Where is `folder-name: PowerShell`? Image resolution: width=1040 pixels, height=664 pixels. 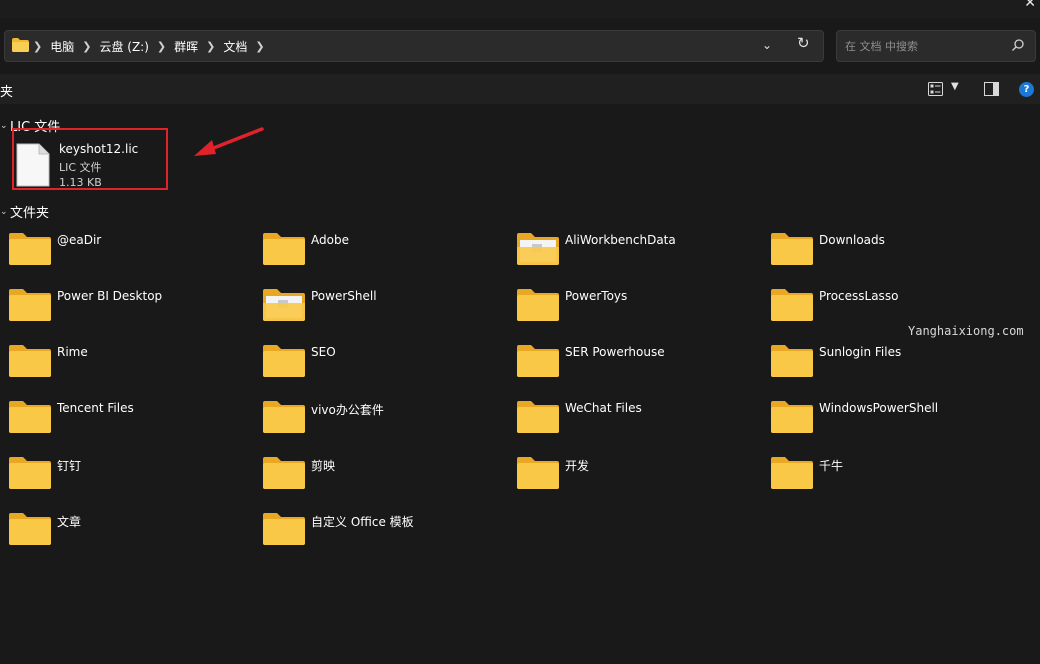
folder-name: PowerShell is located at coordinates (344, 296).